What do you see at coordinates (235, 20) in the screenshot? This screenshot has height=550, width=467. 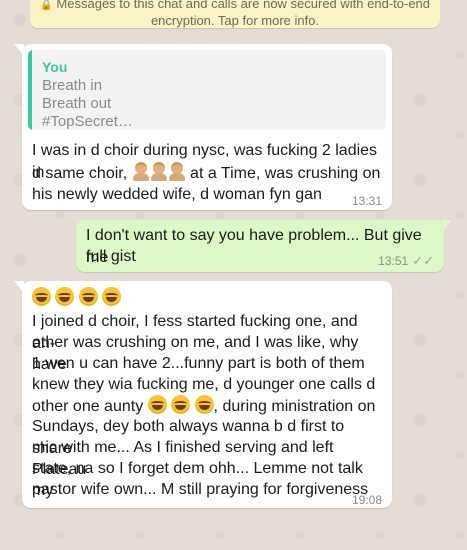 I see `notice-line-2: encryption. Tap for more info.` at bounding box center [235, 20].